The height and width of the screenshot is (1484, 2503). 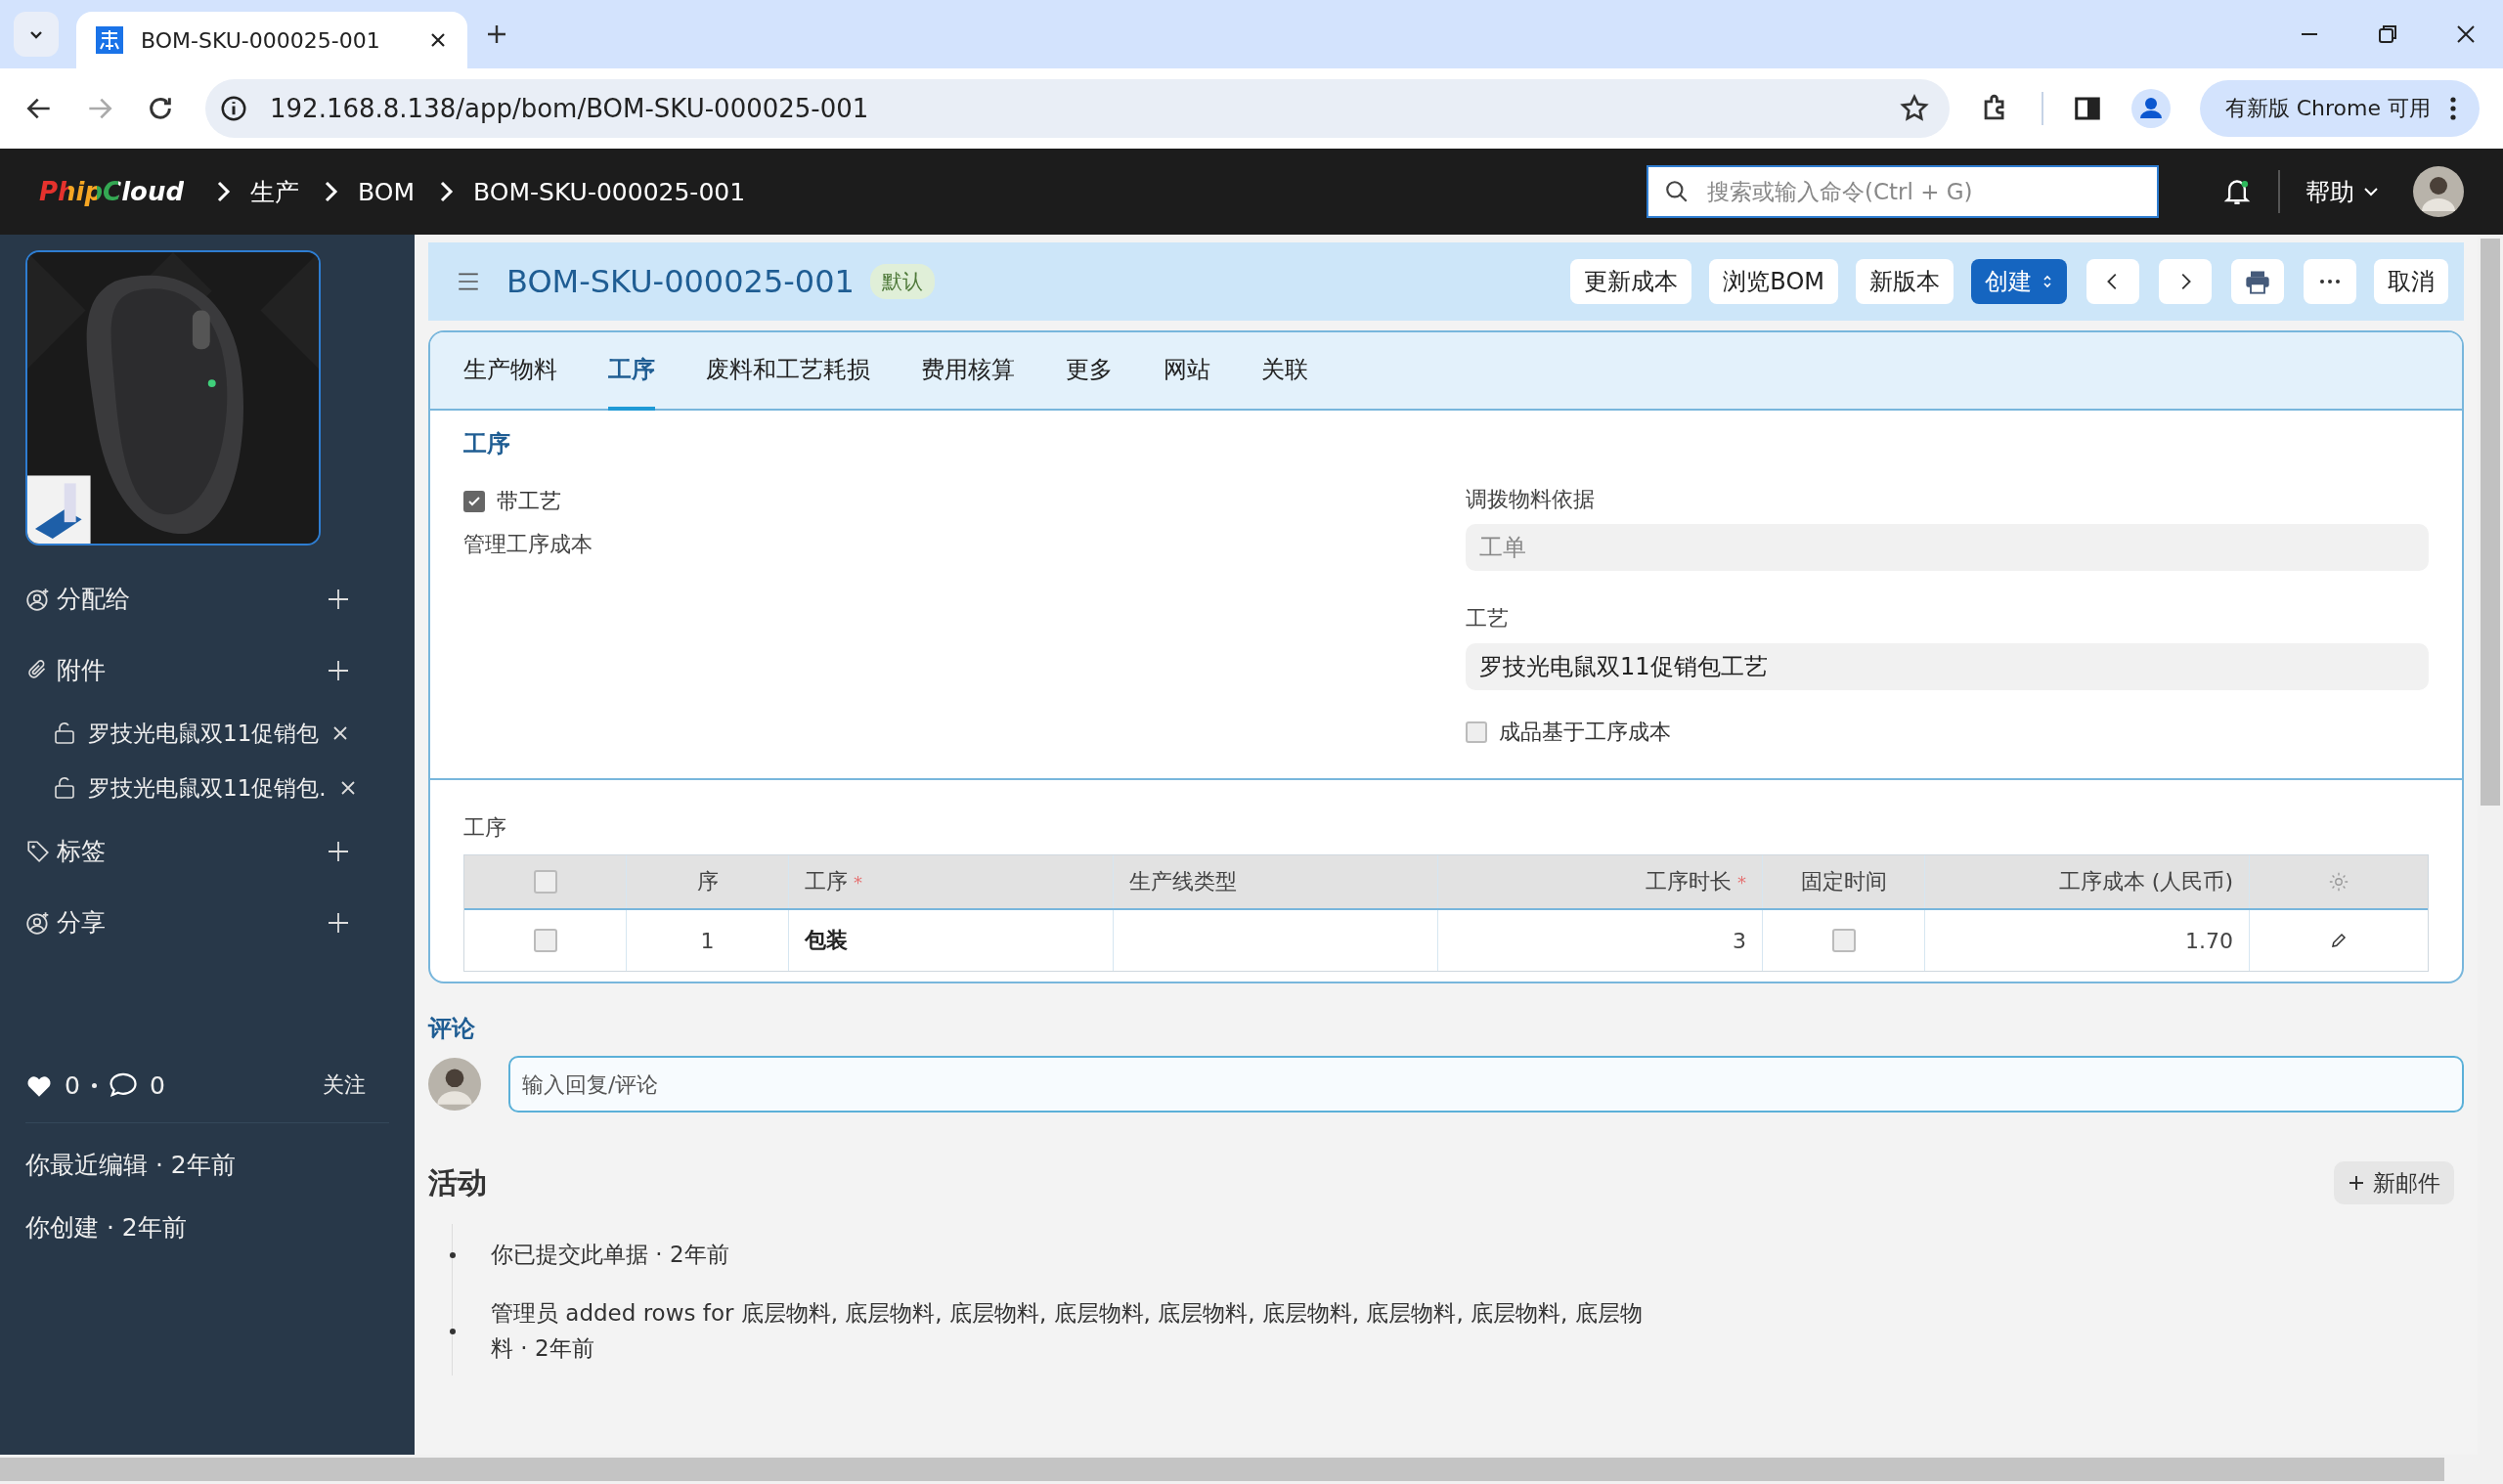 What do you see at coordinates (1089, 371) in the screenshot?
I see `form-tab: 更多` at bounding box center [1089, 371].